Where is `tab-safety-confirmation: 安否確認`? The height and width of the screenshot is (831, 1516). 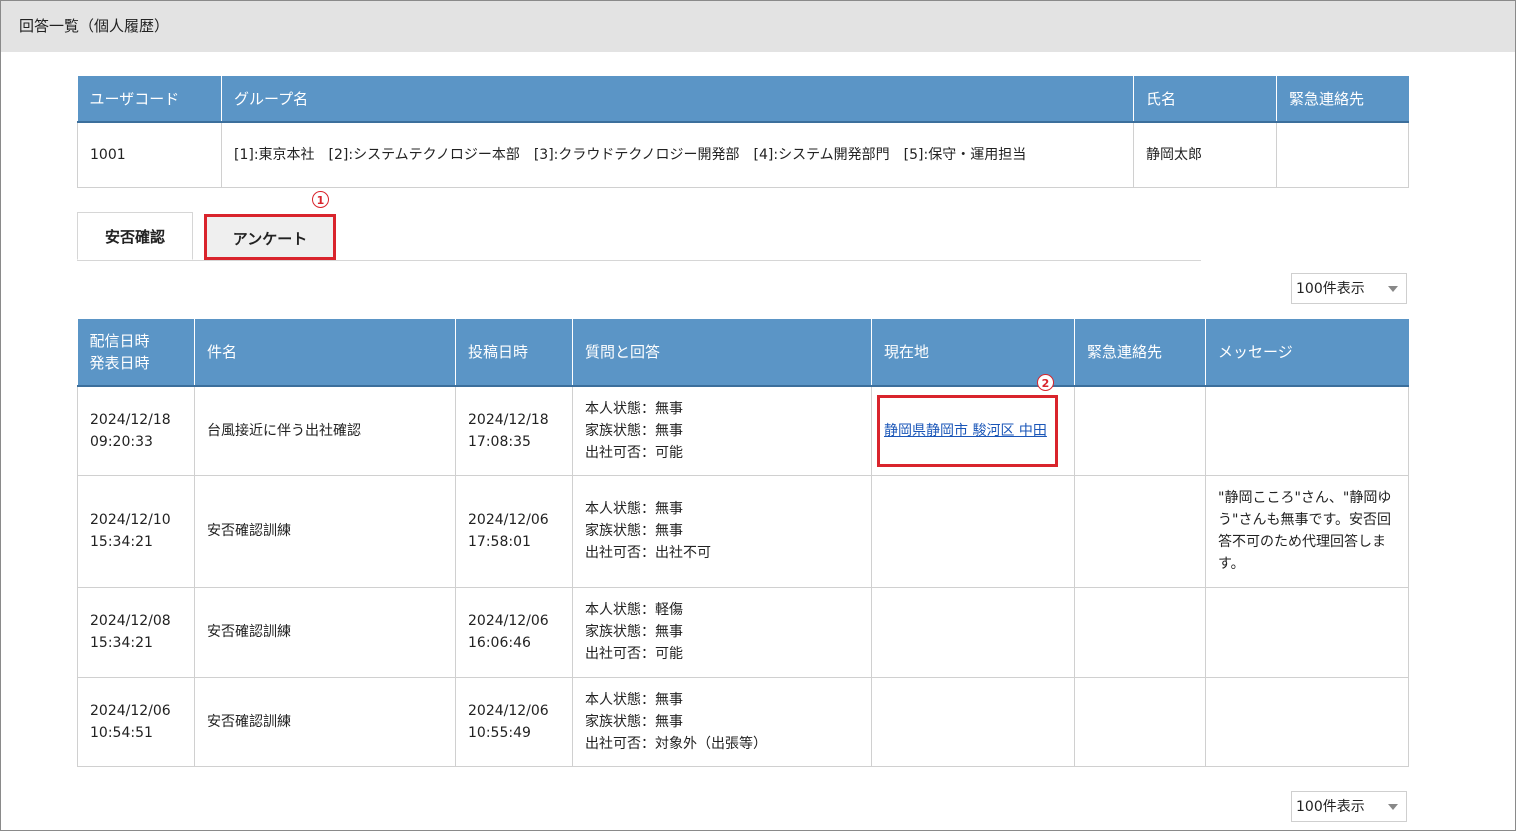
tab-safety-confirmation: 安否確認 is located at coordinates (135, 236).